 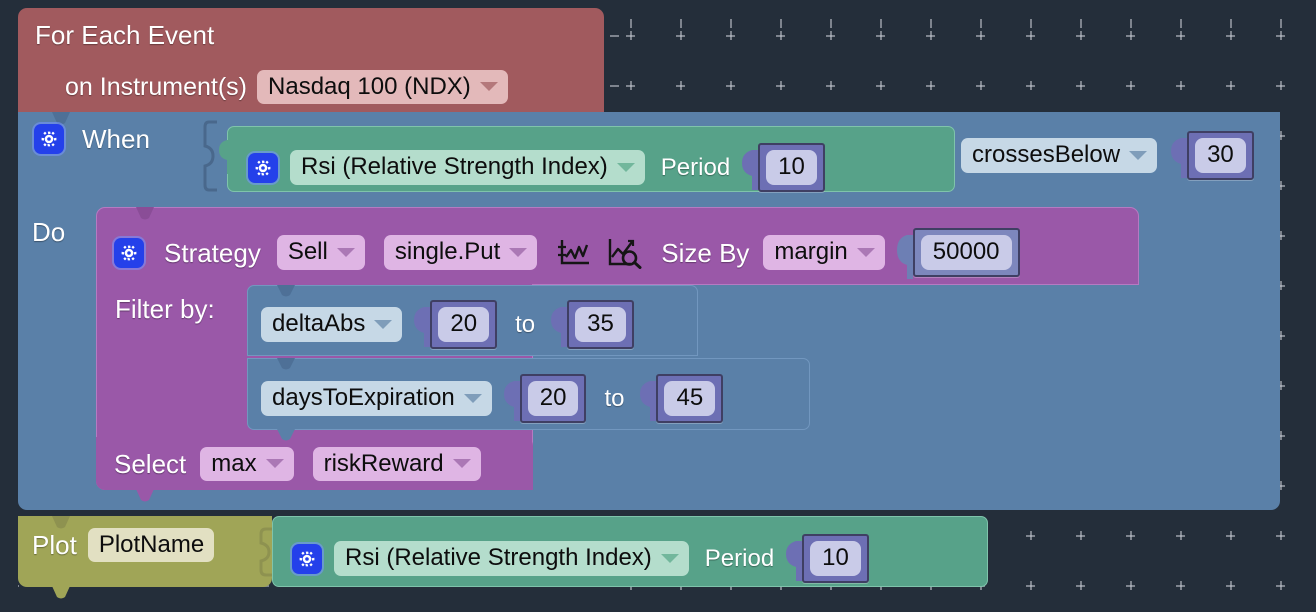 What do you see at coordinates (145, 495) in the screenshot?
I see `strategy-bottom-notch` at bounding box center [145, 495].